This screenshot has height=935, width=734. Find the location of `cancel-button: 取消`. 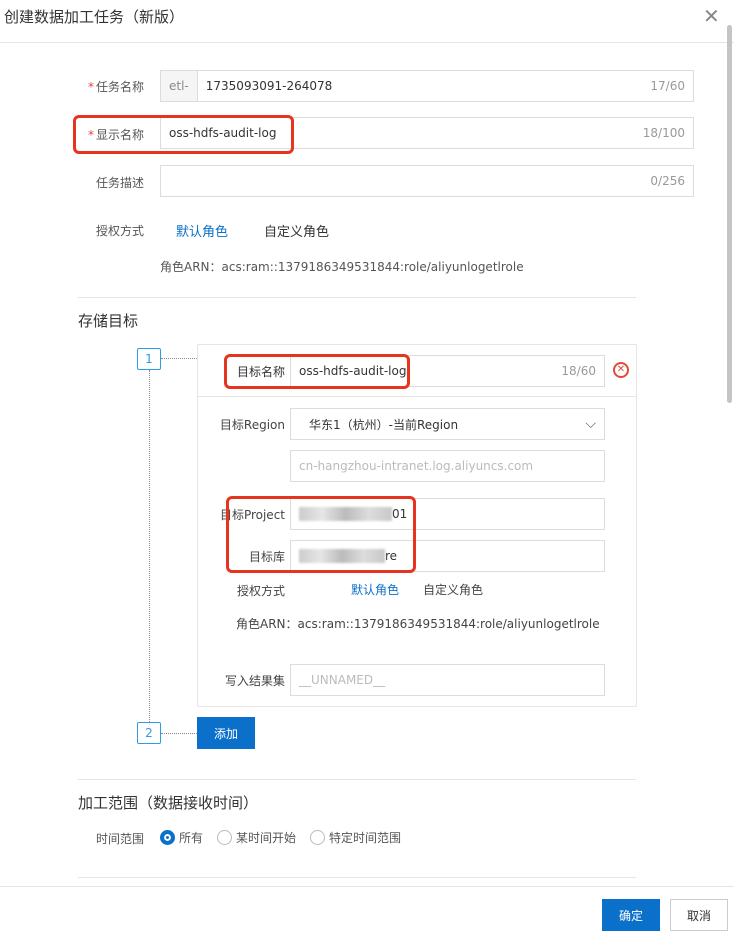

cancel-button: 取消 is located at coordinates (699, 915).